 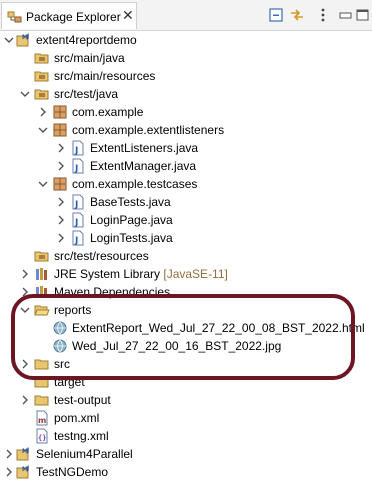 What do you see at coordinates (186, 112) in the screenshot?
I see `tree-row-com-example: com.example` at bounding box center [186, 112].